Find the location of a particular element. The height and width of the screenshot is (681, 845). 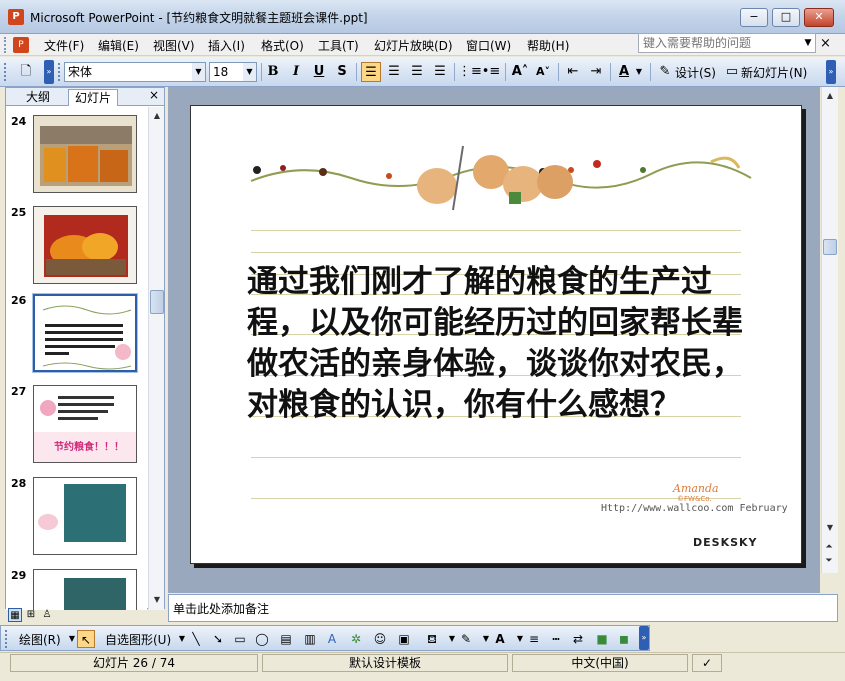

vertical-textbox-icon: ▥ is located at coordinates (310, 639).